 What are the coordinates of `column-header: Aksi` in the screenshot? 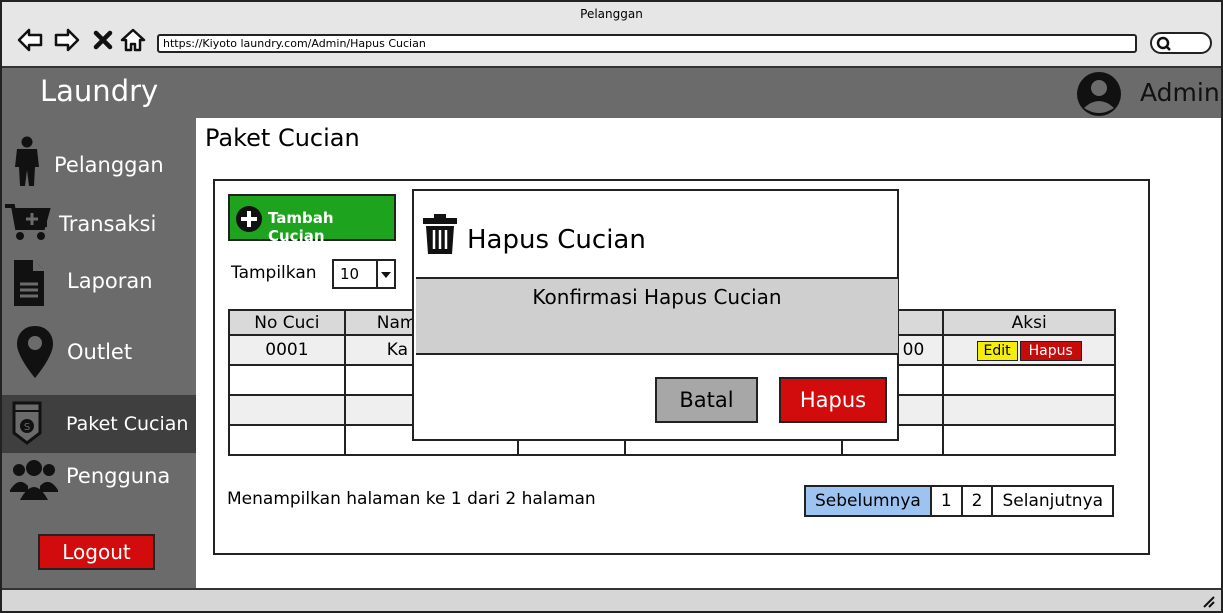 It's located at (1029, 322).